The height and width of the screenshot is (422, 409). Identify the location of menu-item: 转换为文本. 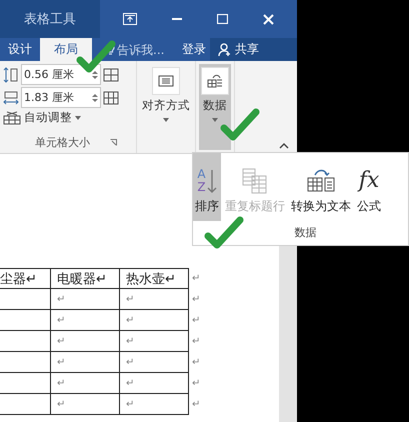
(321, 187).